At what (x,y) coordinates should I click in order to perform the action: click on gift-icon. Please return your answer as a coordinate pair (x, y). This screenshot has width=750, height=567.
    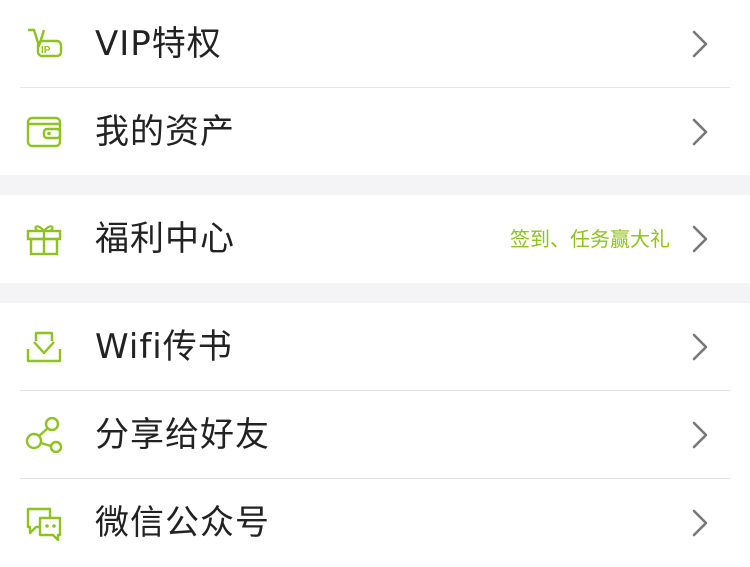
    Looking at the image, I should click on (44, 240).